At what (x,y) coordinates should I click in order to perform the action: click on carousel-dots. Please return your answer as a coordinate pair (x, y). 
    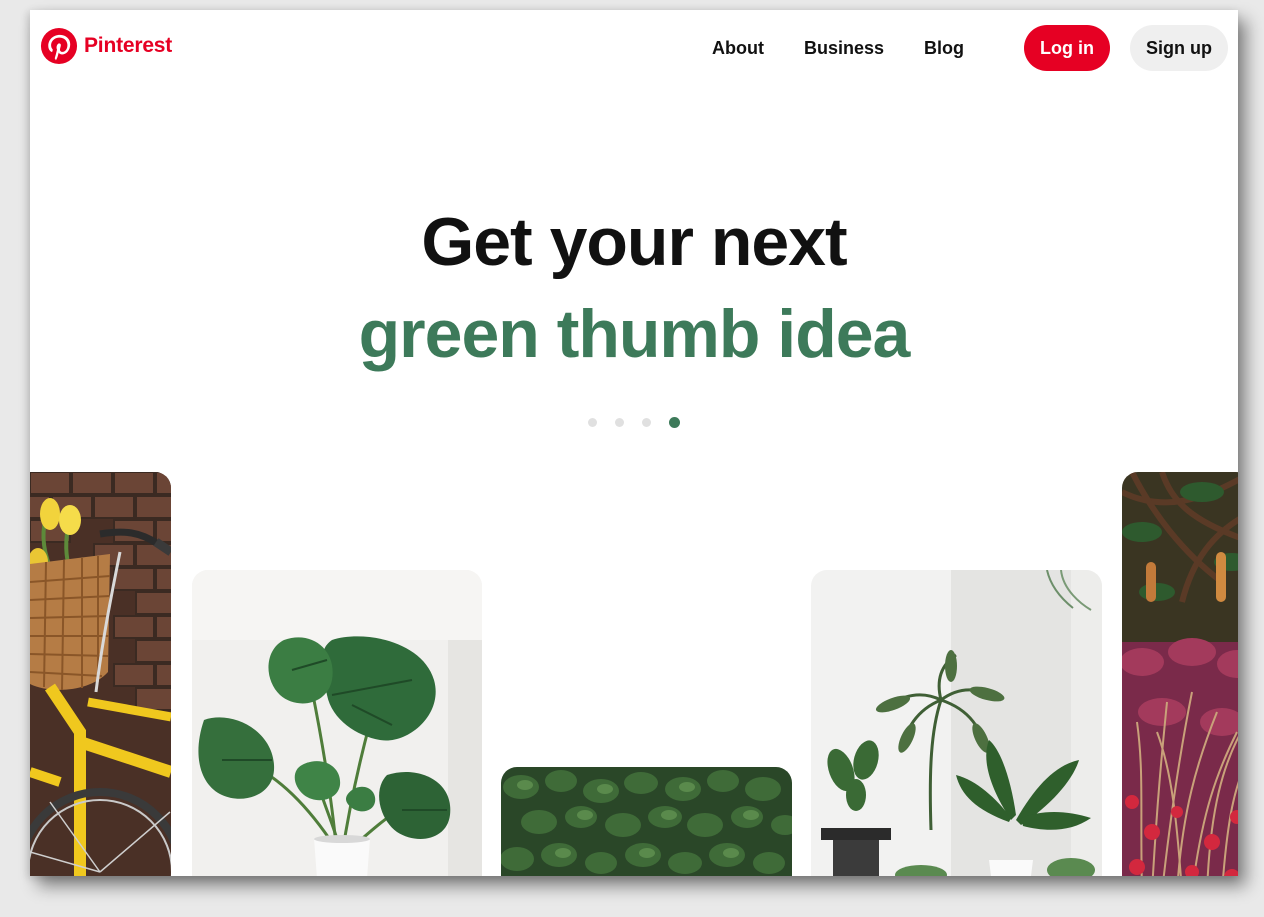
    Looking at the image, I should click on (634, 422).